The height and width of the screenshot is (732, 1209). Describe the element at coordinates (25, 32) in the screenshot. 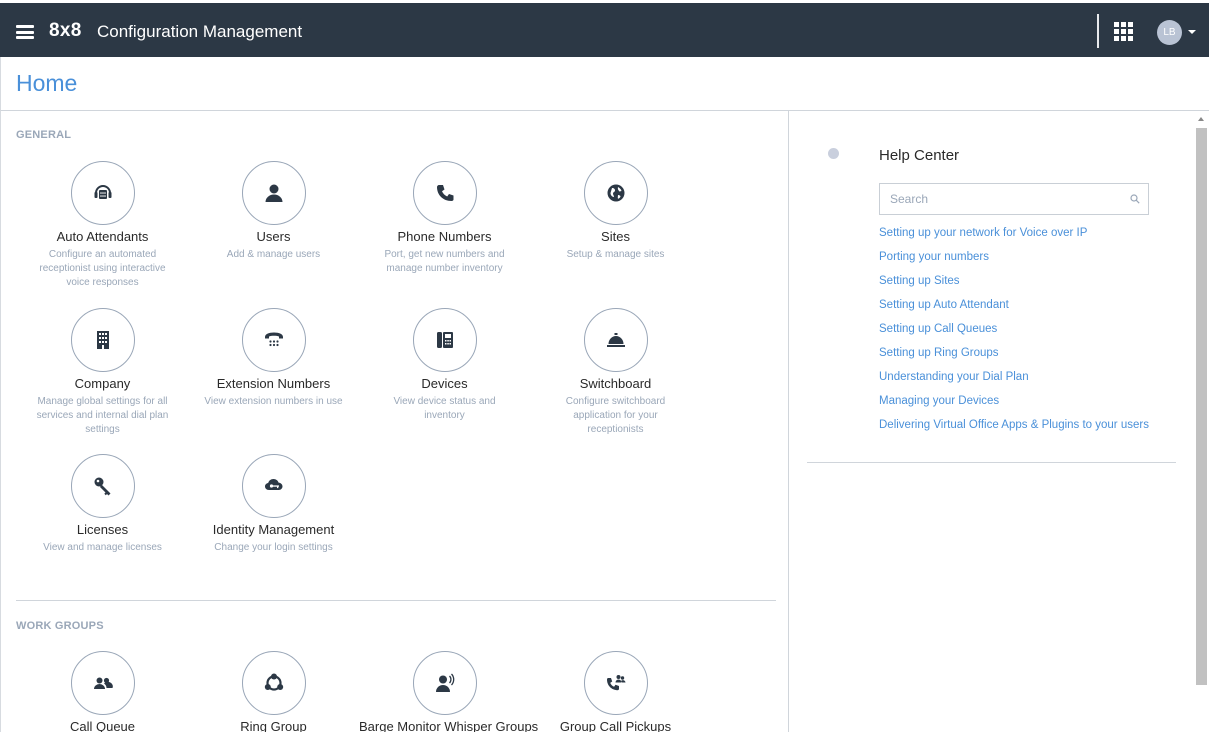

I see `hamburger-menu-icon` at that location.